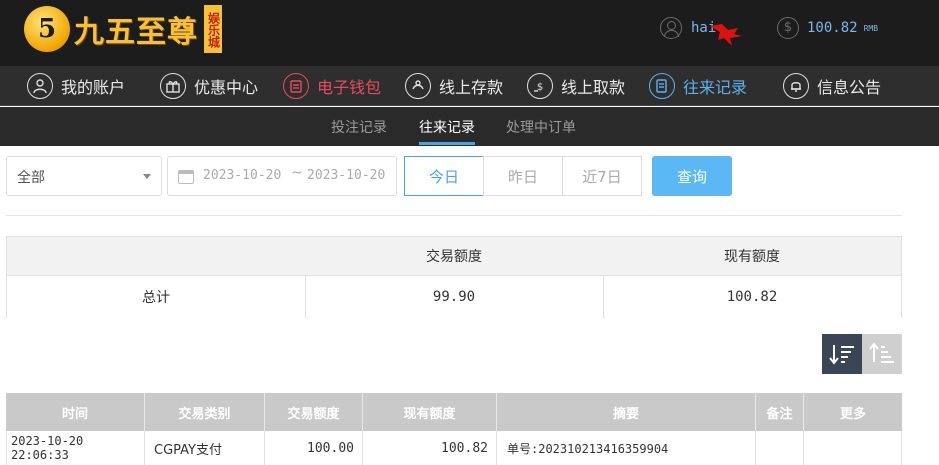  I want to click on wallet-icon, so click(296, 86).